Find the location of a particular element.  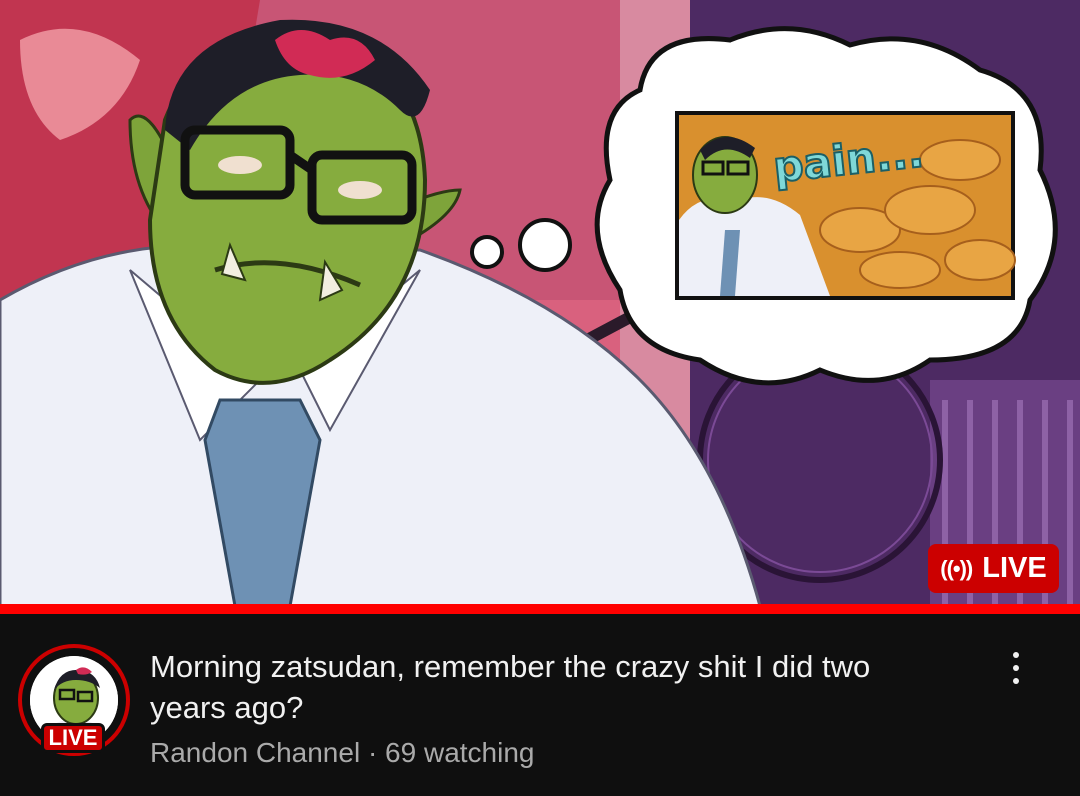

more-vert-icon is located at coordinates (1016, 668).